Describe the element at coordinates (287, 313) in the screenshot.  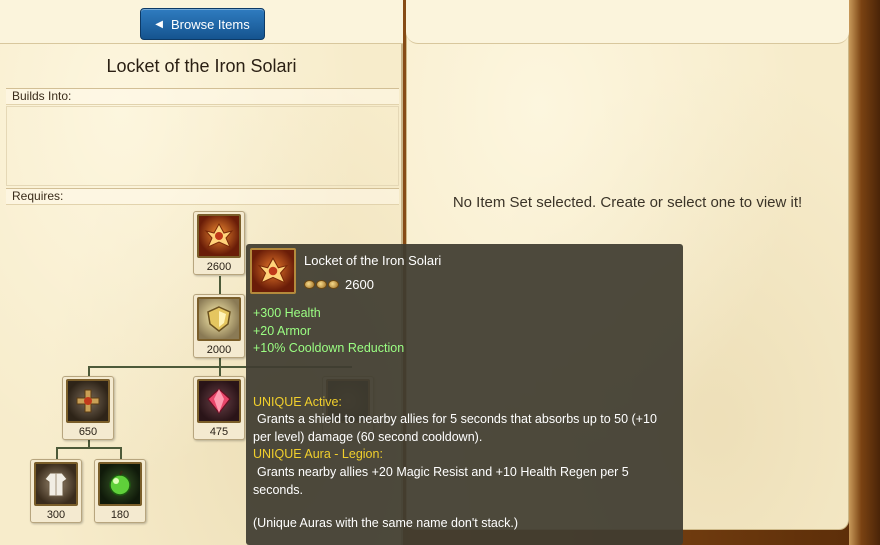
I see `stat-health: +300 Health` at that location.